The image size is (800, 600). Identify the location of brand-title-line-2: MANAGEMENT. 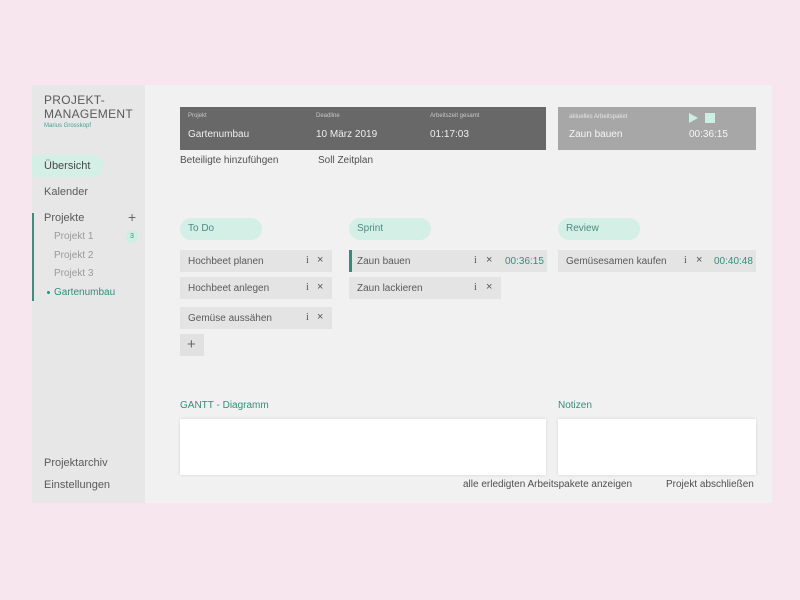
(89, 114).